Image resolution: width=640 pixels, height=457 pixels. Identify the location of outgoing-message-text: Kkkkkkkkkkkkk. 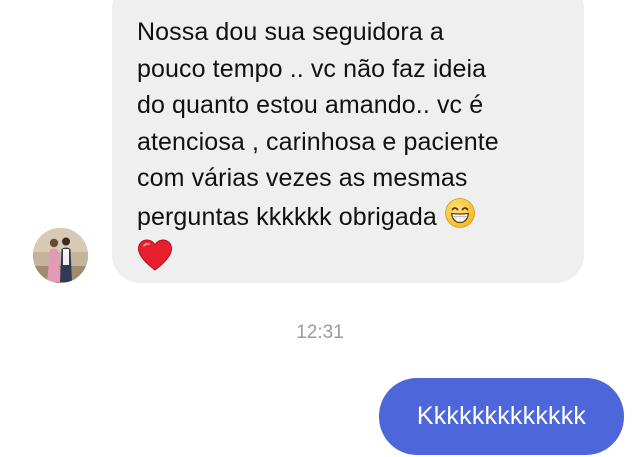
(501, 416).